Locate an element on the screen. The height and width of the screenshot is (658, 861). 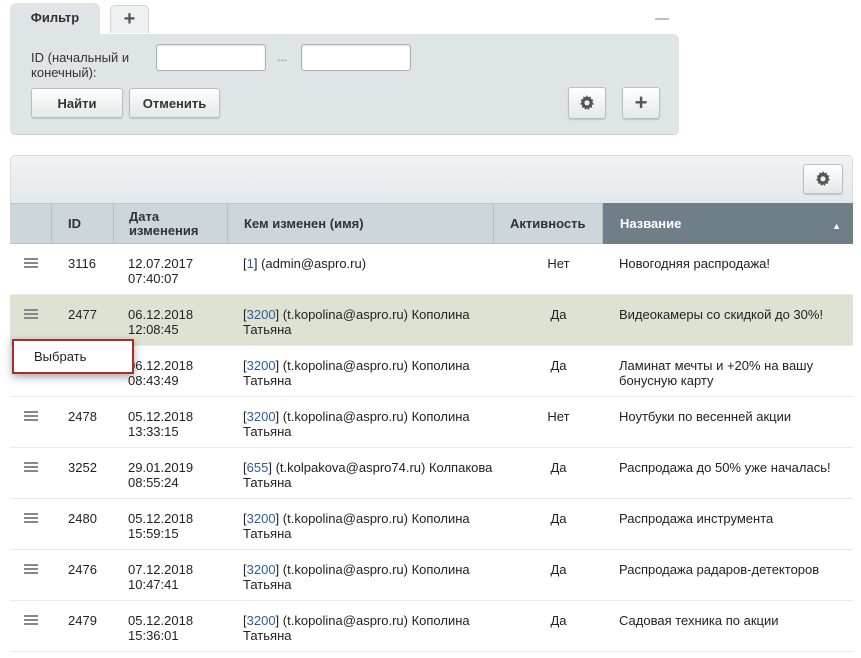
cell-date: 29.01.2019 08:55:24 is located at coordinates (161, 475).